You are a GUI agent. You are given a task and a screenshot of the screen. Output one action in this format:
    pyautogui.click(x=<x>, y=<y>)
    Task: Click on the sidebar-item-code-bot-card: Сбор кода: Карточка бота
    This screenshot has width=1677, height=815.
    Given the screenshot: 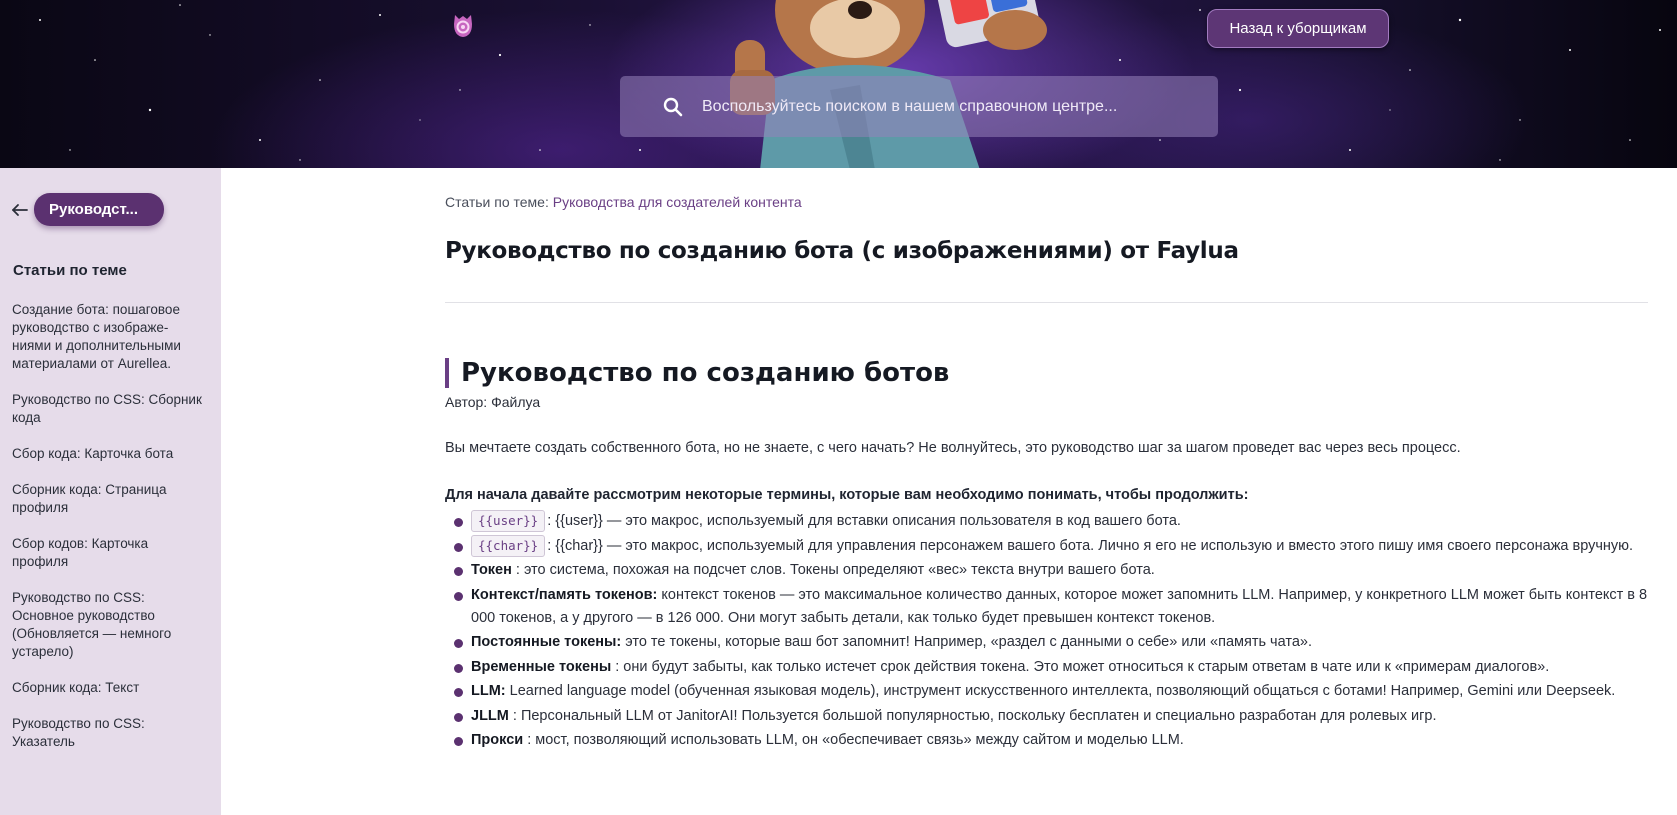 What is the action you would take?
    pyautogui.click(x=107, y=454)
    